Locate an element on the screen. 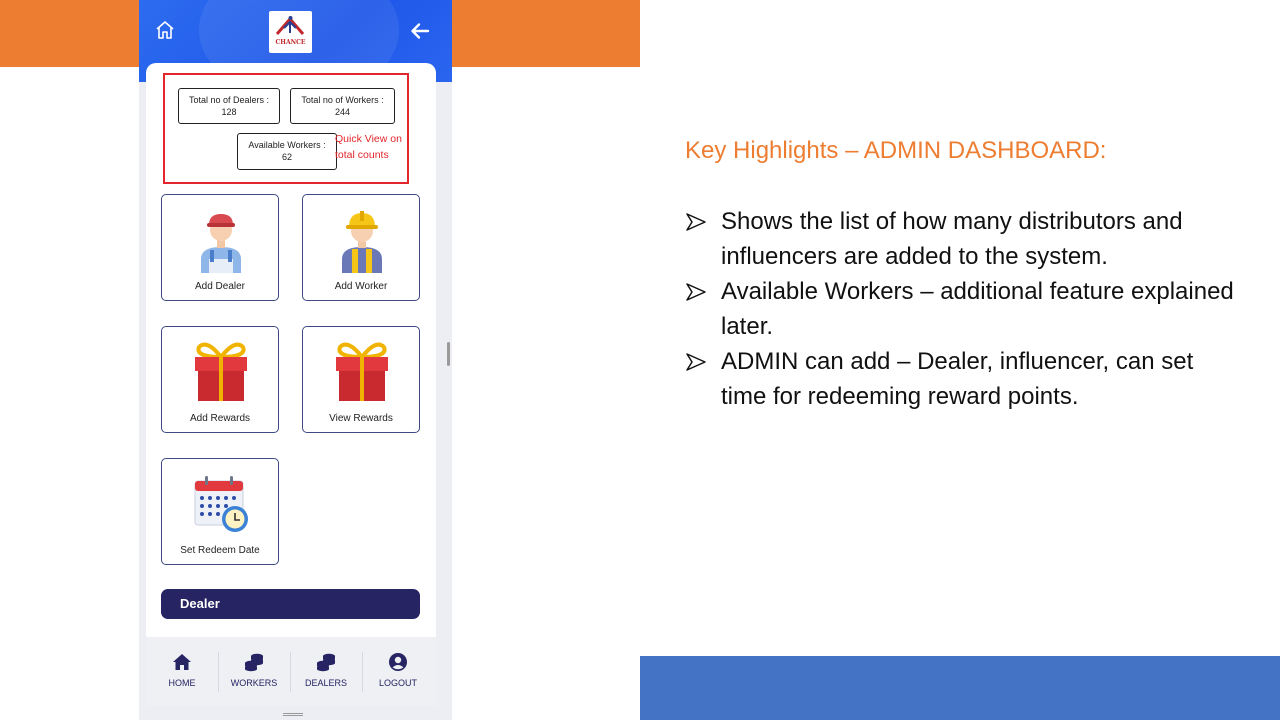  nav-logout: LOGOUT is located at coordinates (398, 671).